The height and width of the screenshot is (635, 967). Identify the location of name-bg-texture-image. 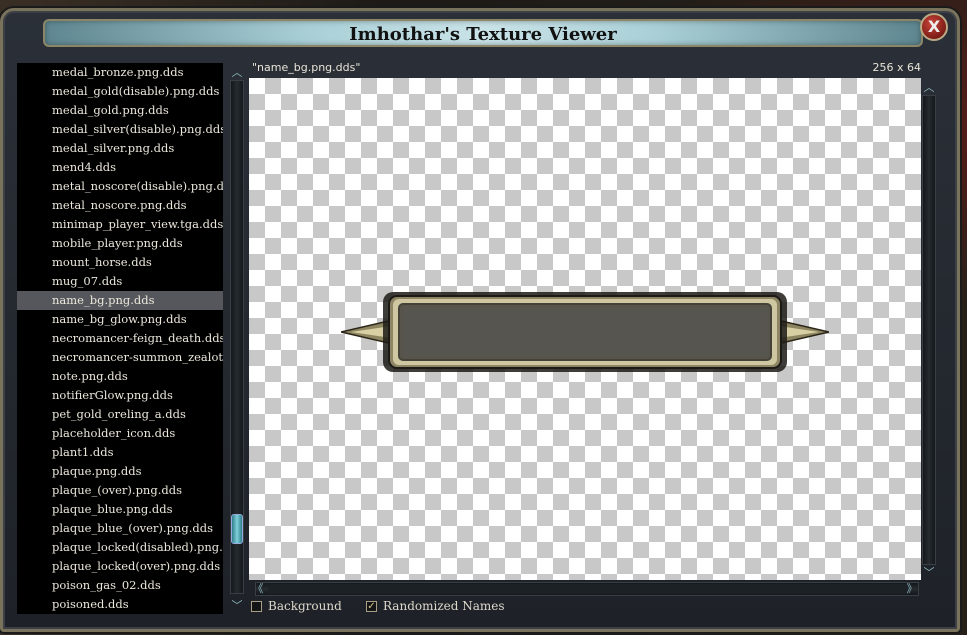
(585, 332).